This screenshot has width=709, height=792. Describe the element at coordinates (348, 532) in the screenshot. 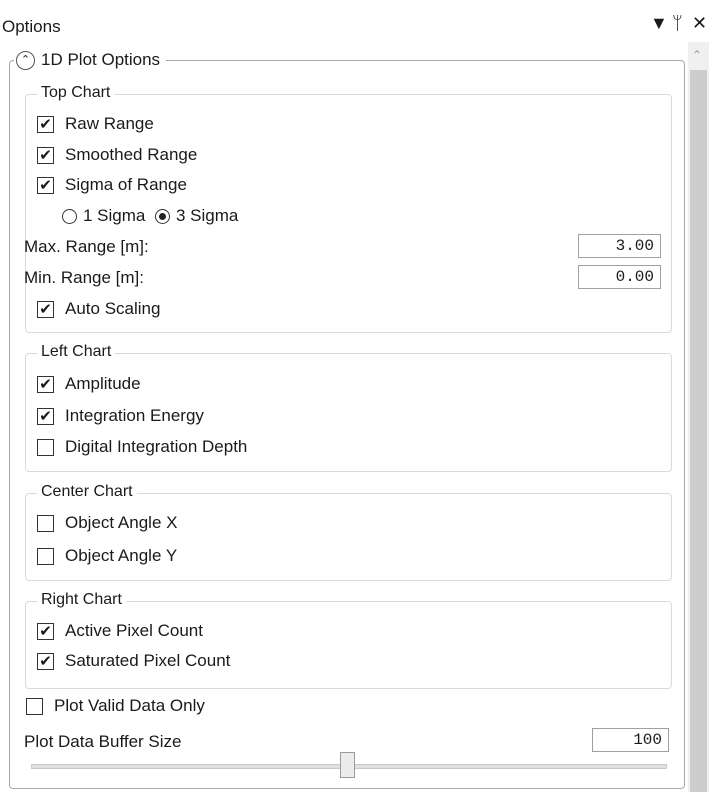

I see `center-chart-group: Center Chart` at that location.